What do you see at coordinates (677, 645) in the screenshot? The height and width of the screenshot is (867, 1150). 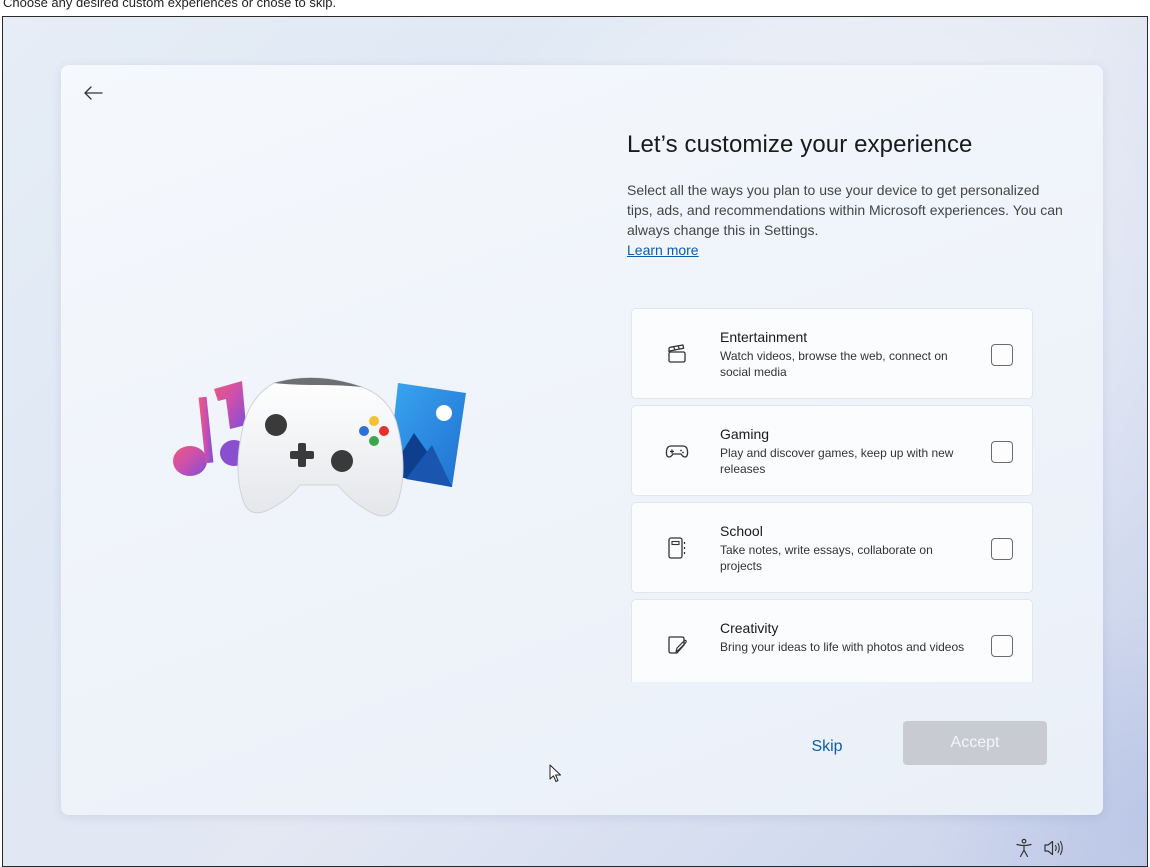 I see `sticky-note-pen-icon` at bounding box center [677, 645].